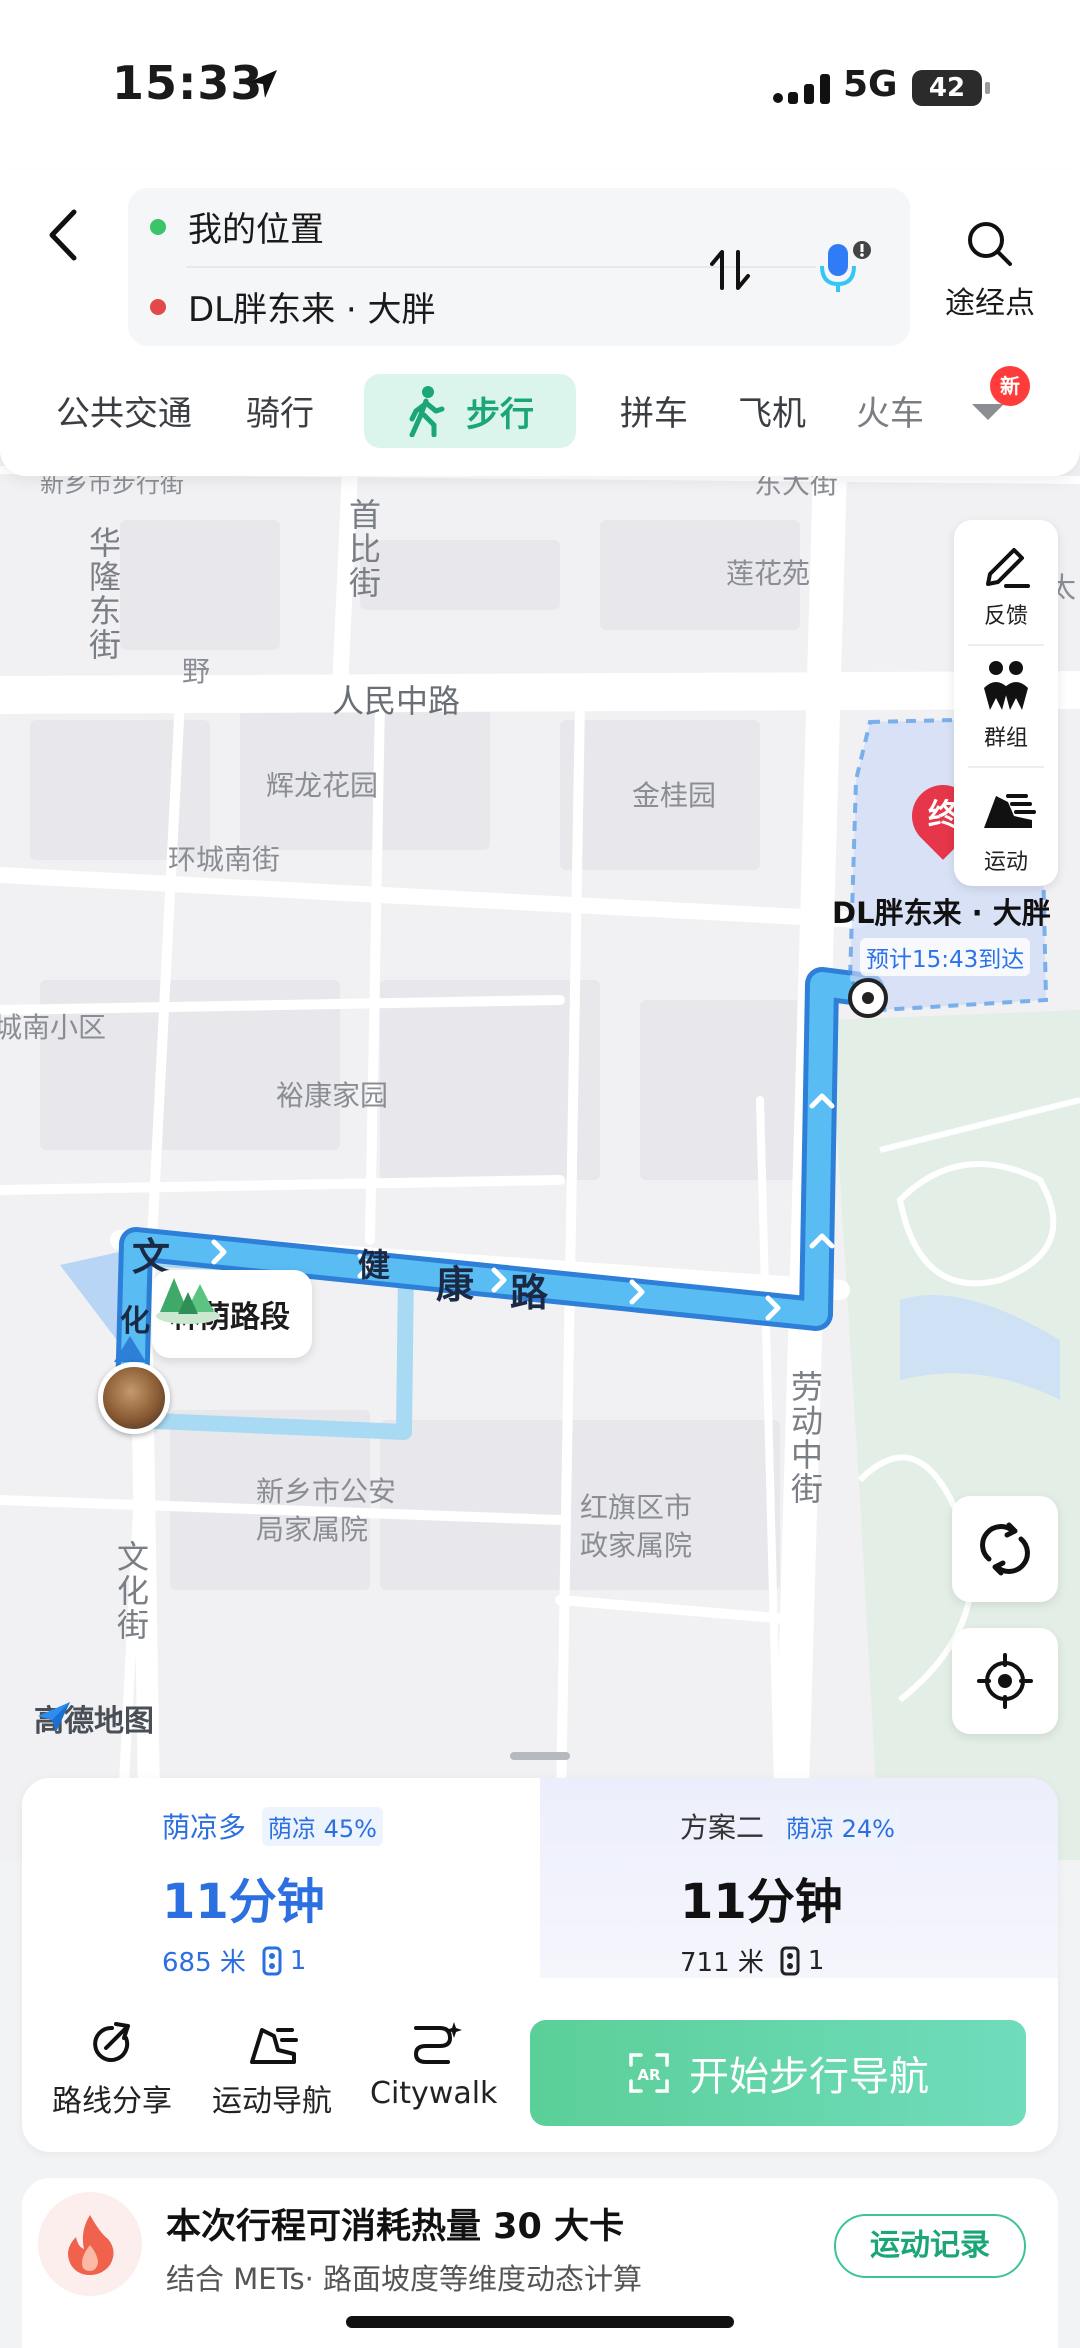 The height and width of the screenshot is (2348, 1080). I want to click on calorie-subtitle: 结合 METs· 路面坡度等维度动态计算, so click(404, 2279).